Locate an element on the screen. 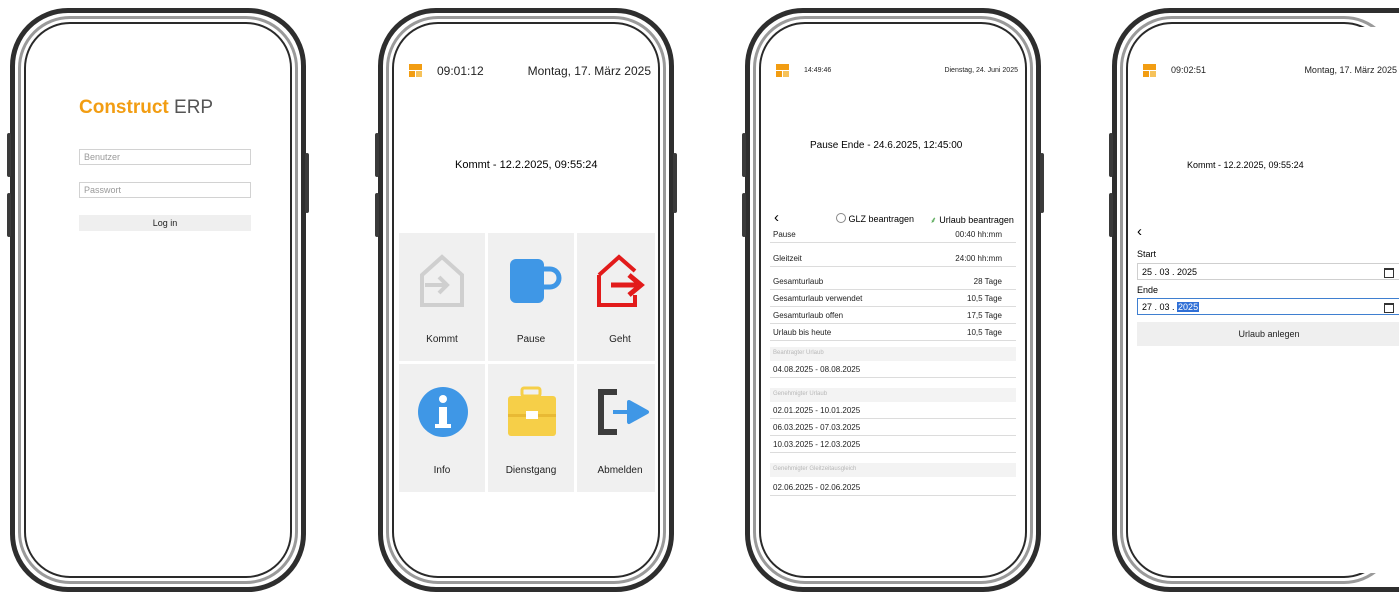 The width and height of the screenshot is (1399, 597). start-label: Start is located at coordinates (1147, 254).